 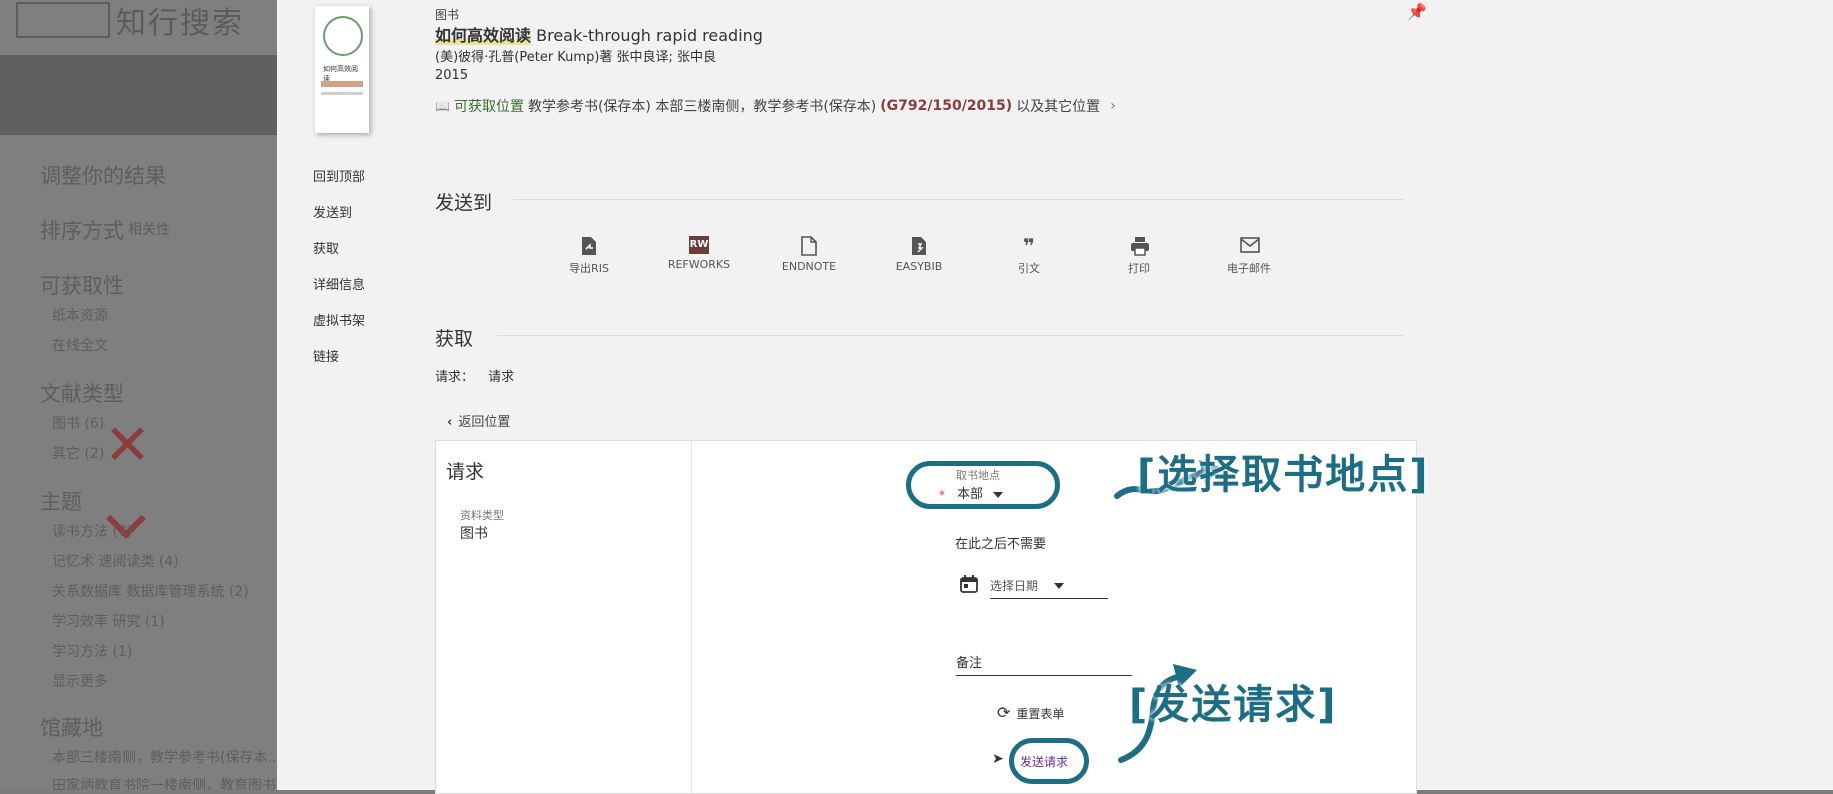 I want to click on easybib-icon, so click(x=919, y=246).